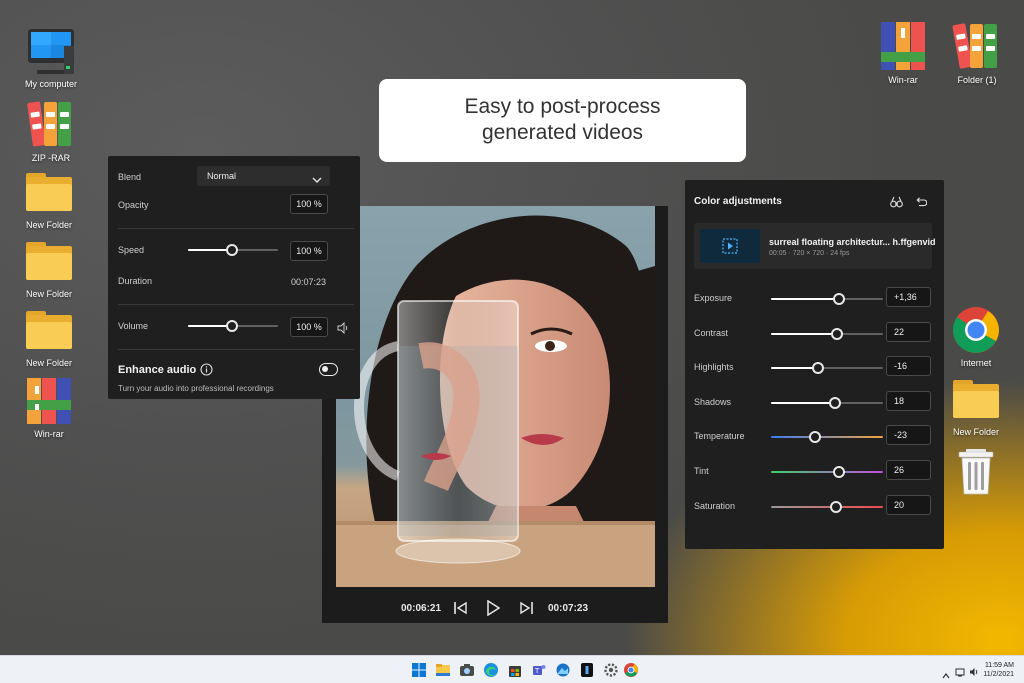 This screenshot has width=1024, height=683. What do you see at coordinates (131, 250) in the screenshot?
I see `speed-label: Speed` at bounding box center [131, 250].